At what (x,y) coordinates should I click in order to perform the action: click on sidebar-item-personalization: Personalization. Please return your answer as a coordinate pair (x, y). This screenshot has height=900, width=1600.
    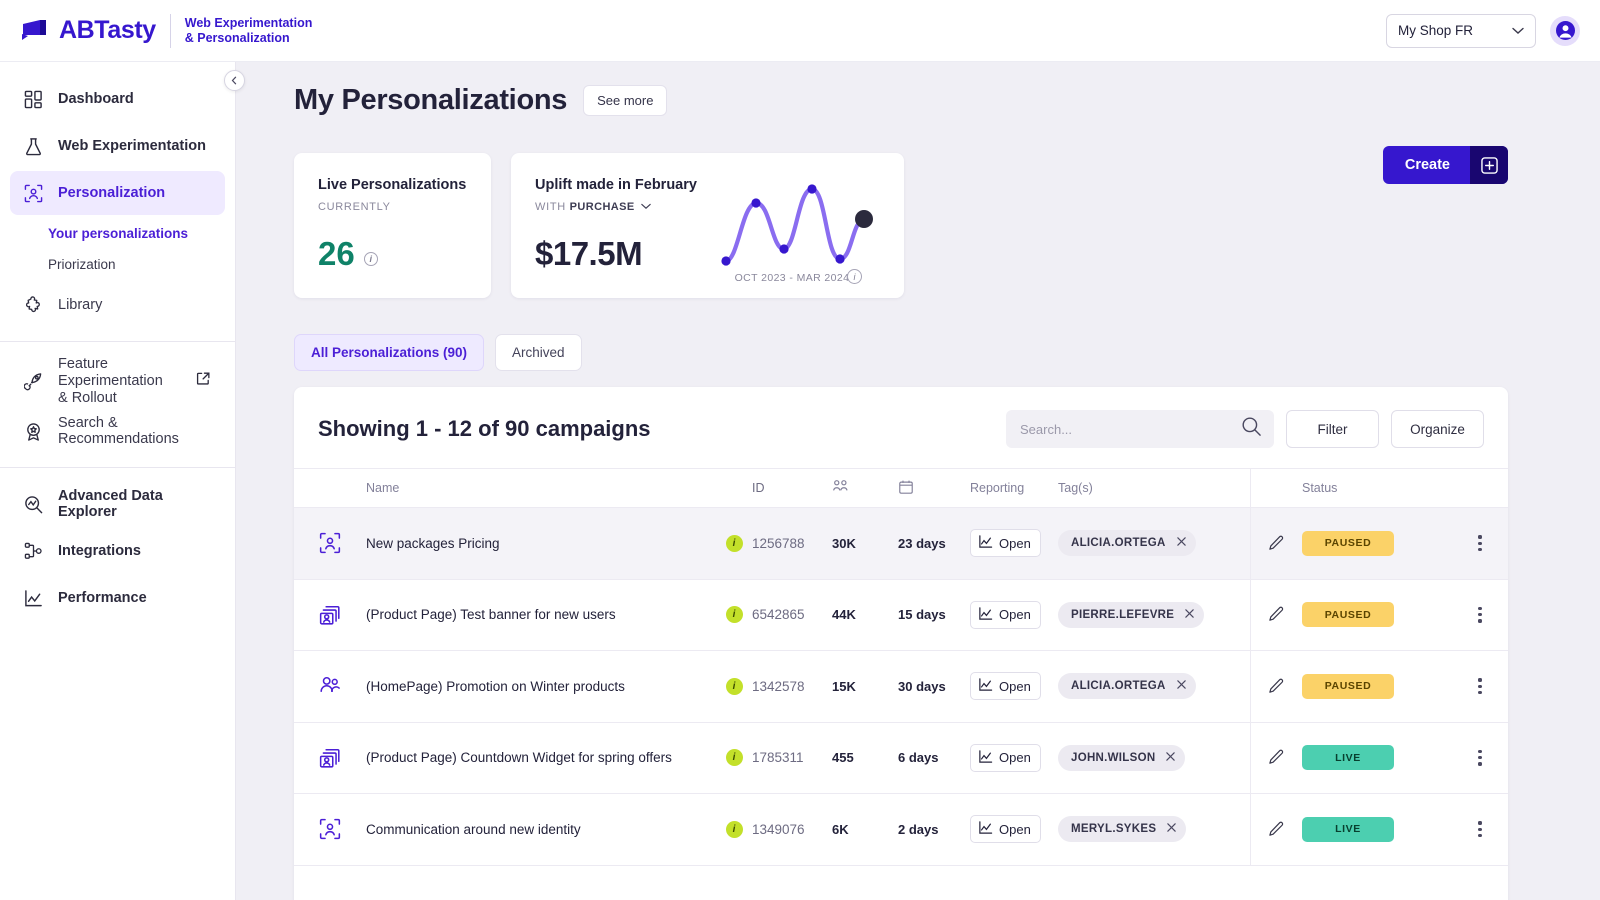
    Looking at the image, I should click on (117, 193).